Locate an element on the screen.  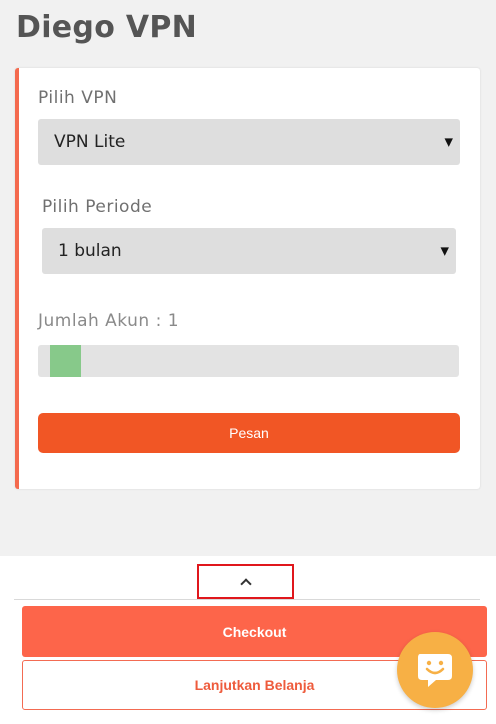
divider is located at coordinates (247, 599).